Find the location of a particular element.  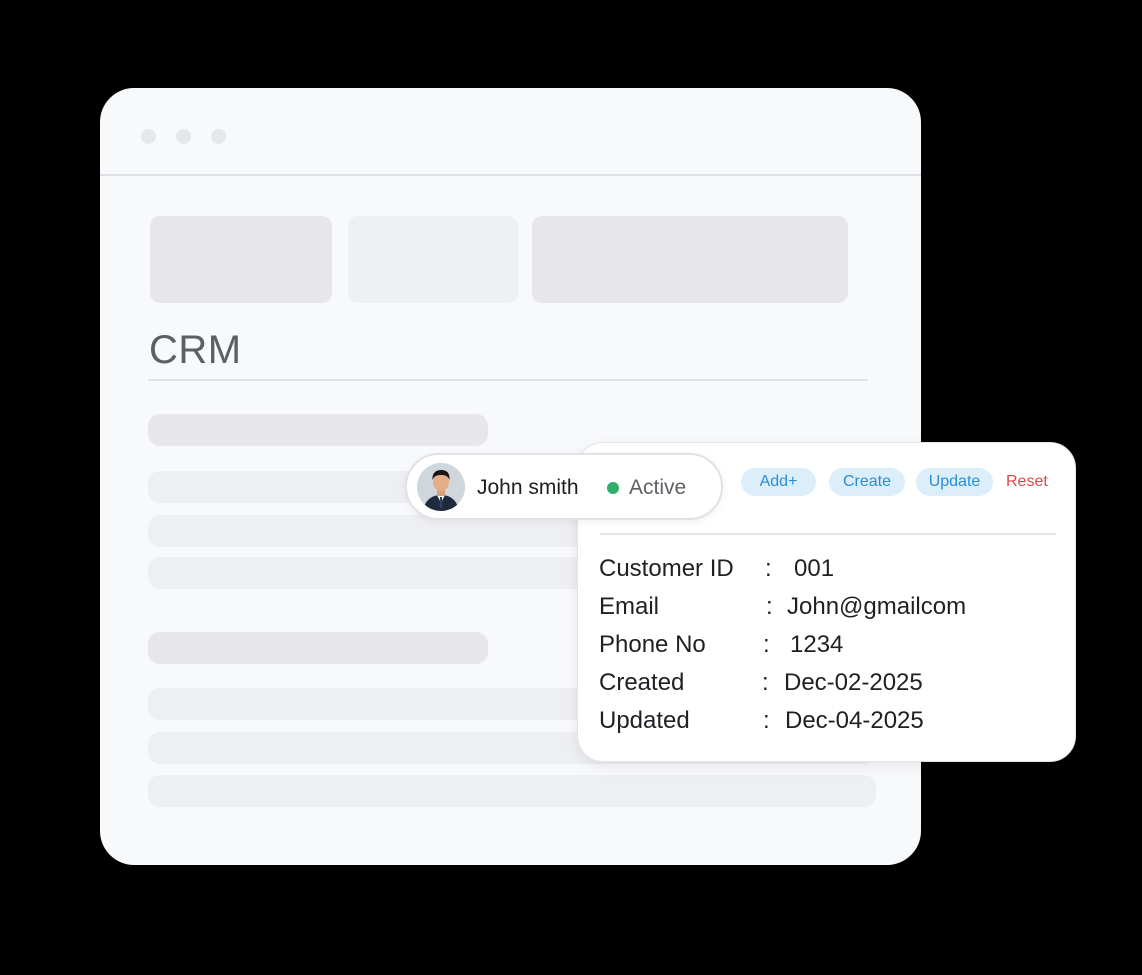

reset-button: Reset is located at coordinates (1027, 482).